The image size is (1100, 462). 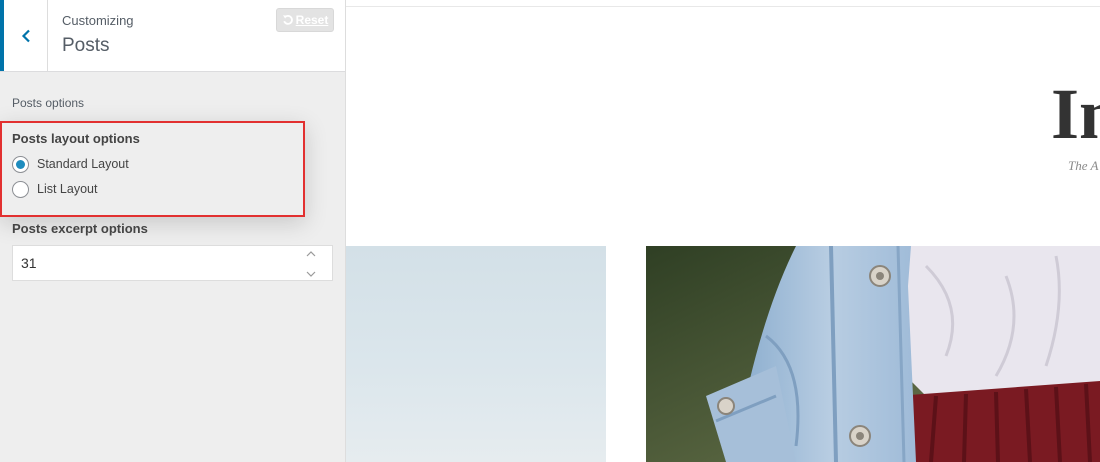 I want to click on list-layout-label: List Layout, so click(x=67, y=189).